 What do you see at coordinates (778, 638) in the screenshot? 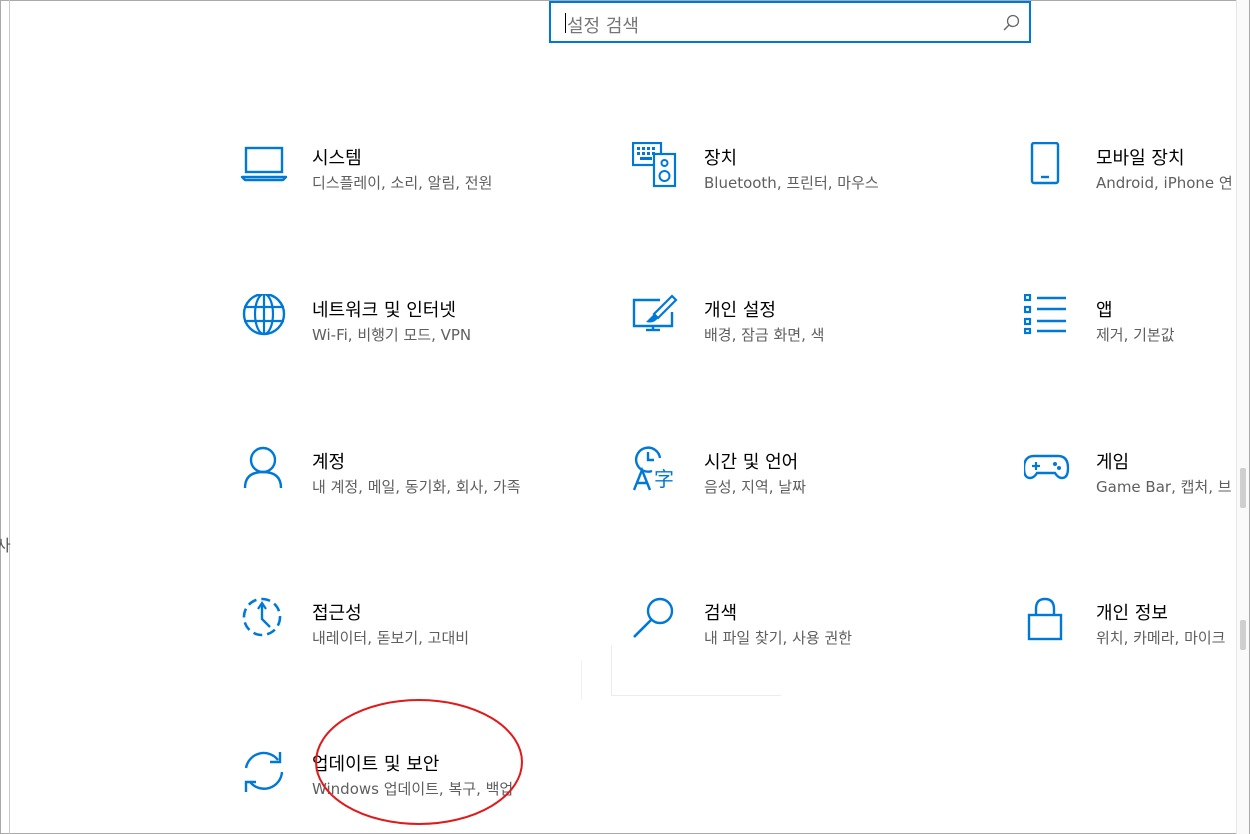
I see `tile-subtitle: 내 파일 찾기, 사용 권한` at bounding box center [778, 638].